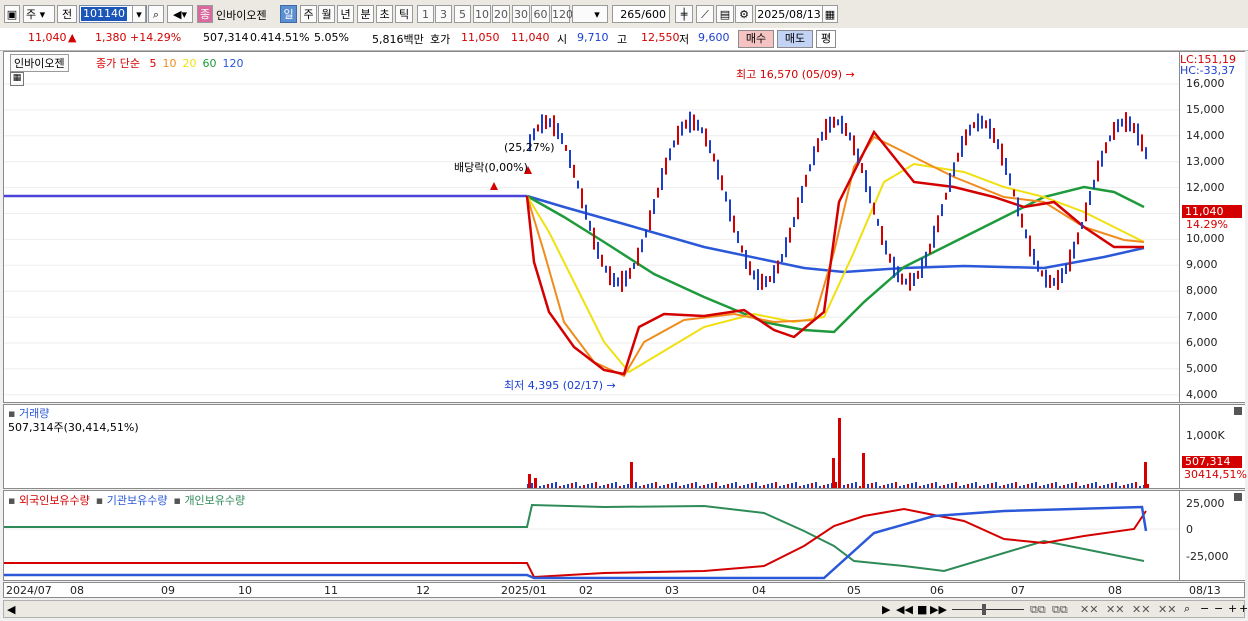 This screenshot has height=621, width=1248. I want to click on scrollbar: ◀ ▶ ◀◀ ■ ▶▶ ⧉⧉ ⧉⧉ ✕✕ ✕✕ ✕✕ ✕✕ ⌕ − − + +, so click(625, 609).